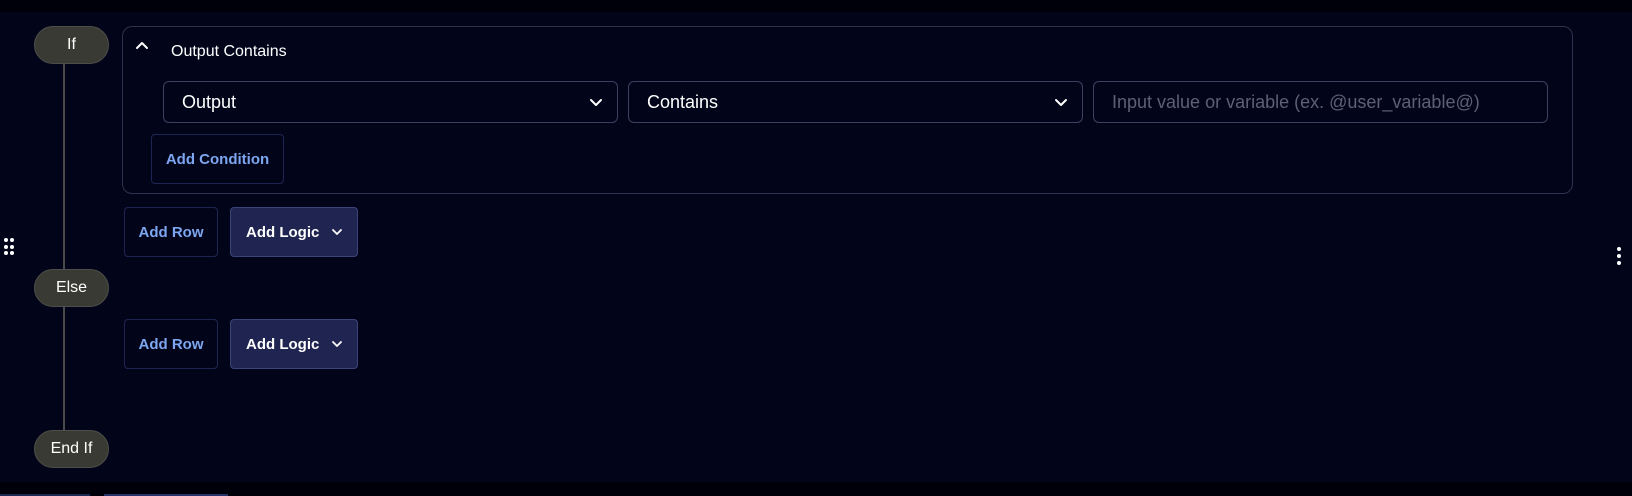  I want to click on top-strip, so click(816, 6).